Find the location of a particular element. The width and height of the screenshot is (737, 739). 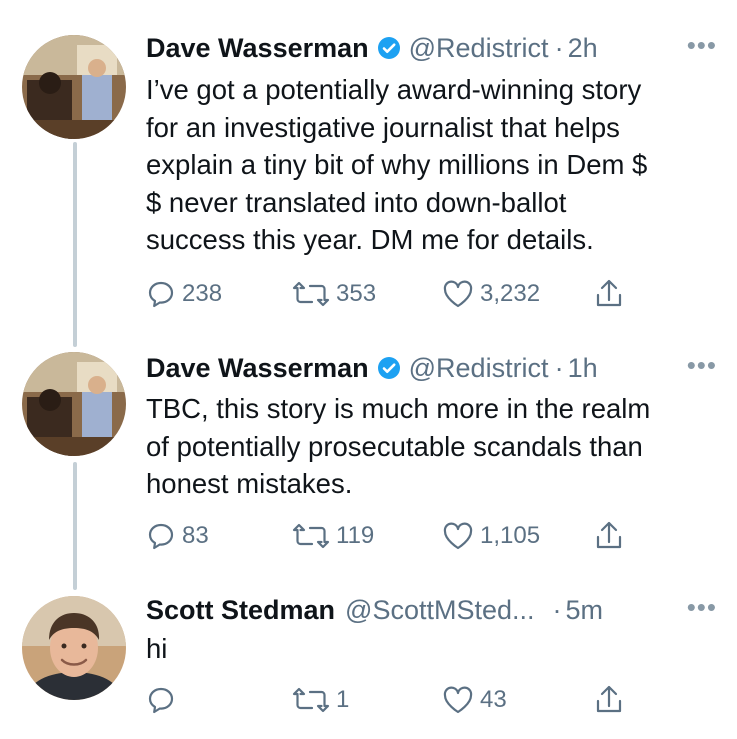

like-button: 3,232 is located at coordinates (491, 294).